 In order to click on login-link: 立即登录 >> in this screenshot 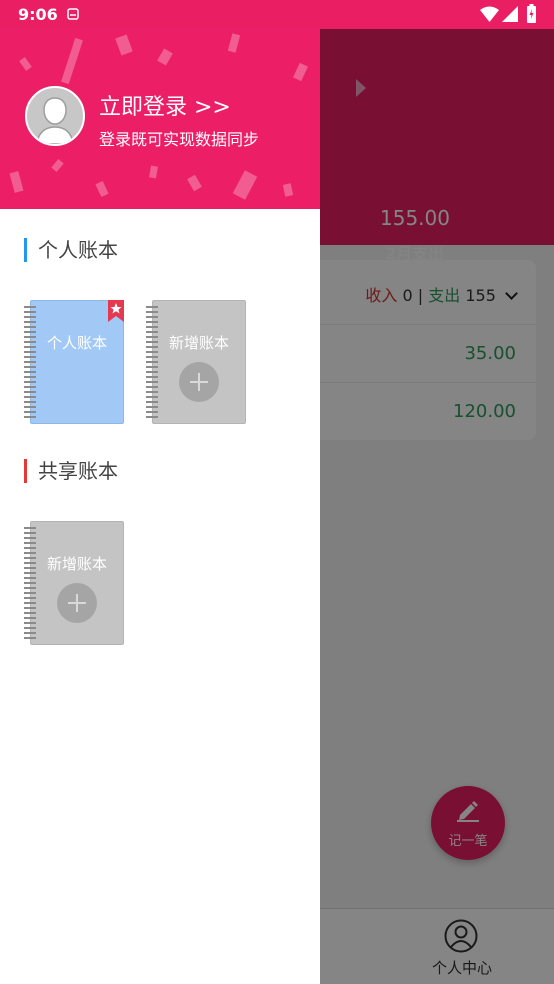, I will do `click(165, 105)`.